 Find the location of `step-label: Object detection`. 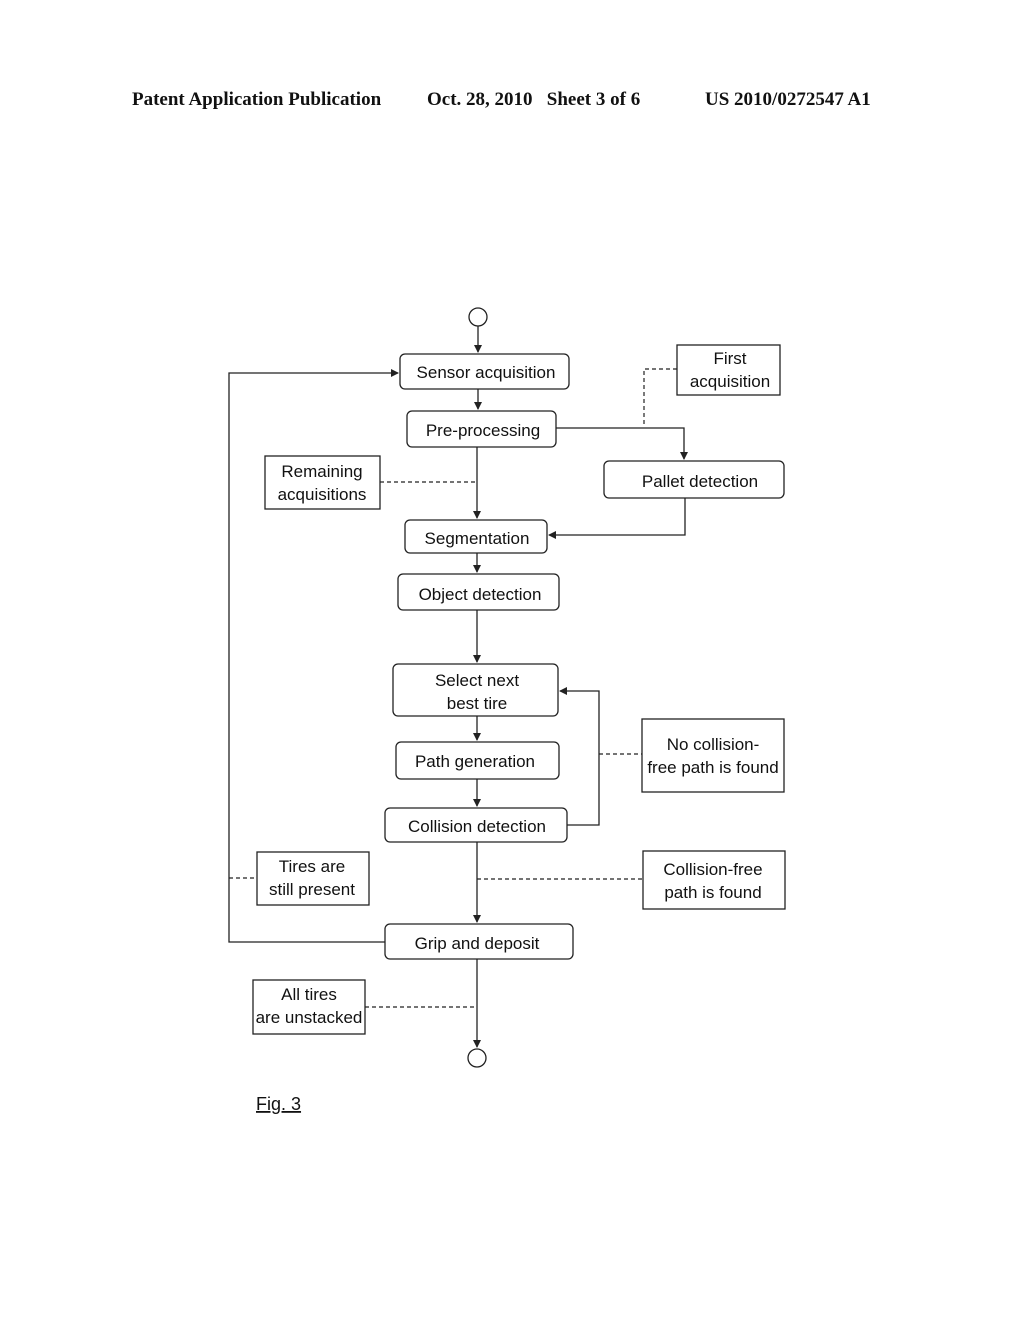

step-label: Object detection is located at coordinates (480, 594).